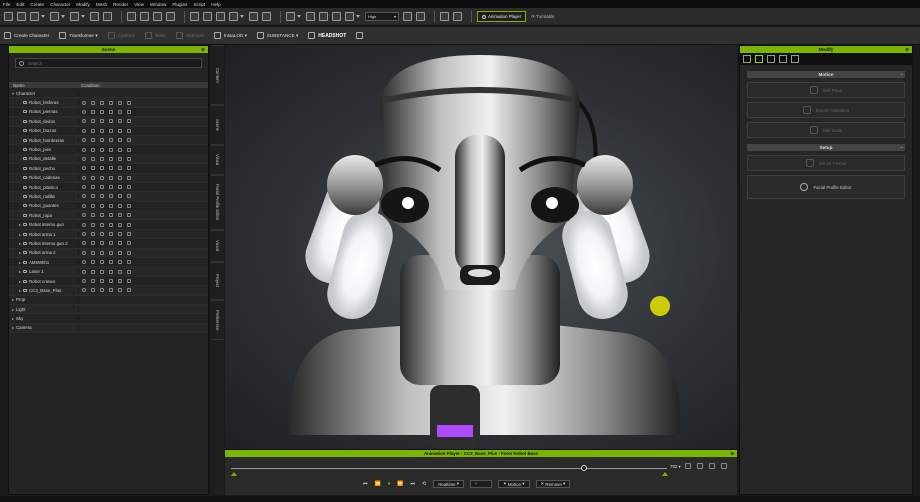  Describe the element at coordinates (108, 113) in the screenshot. I see `tree-item: Robot_piernas` at that location.